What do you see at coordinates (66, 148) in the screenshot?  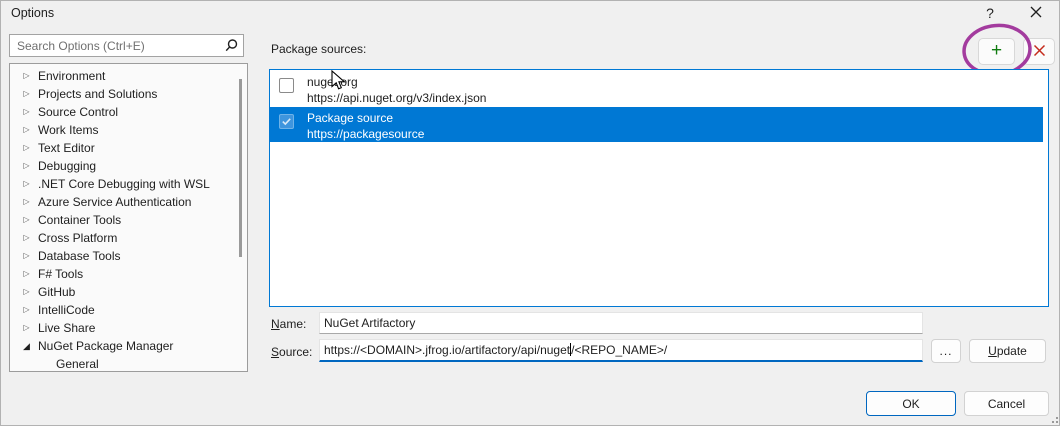 I see `tree-item-label: Text Editor` at bounding box center [66, 148].